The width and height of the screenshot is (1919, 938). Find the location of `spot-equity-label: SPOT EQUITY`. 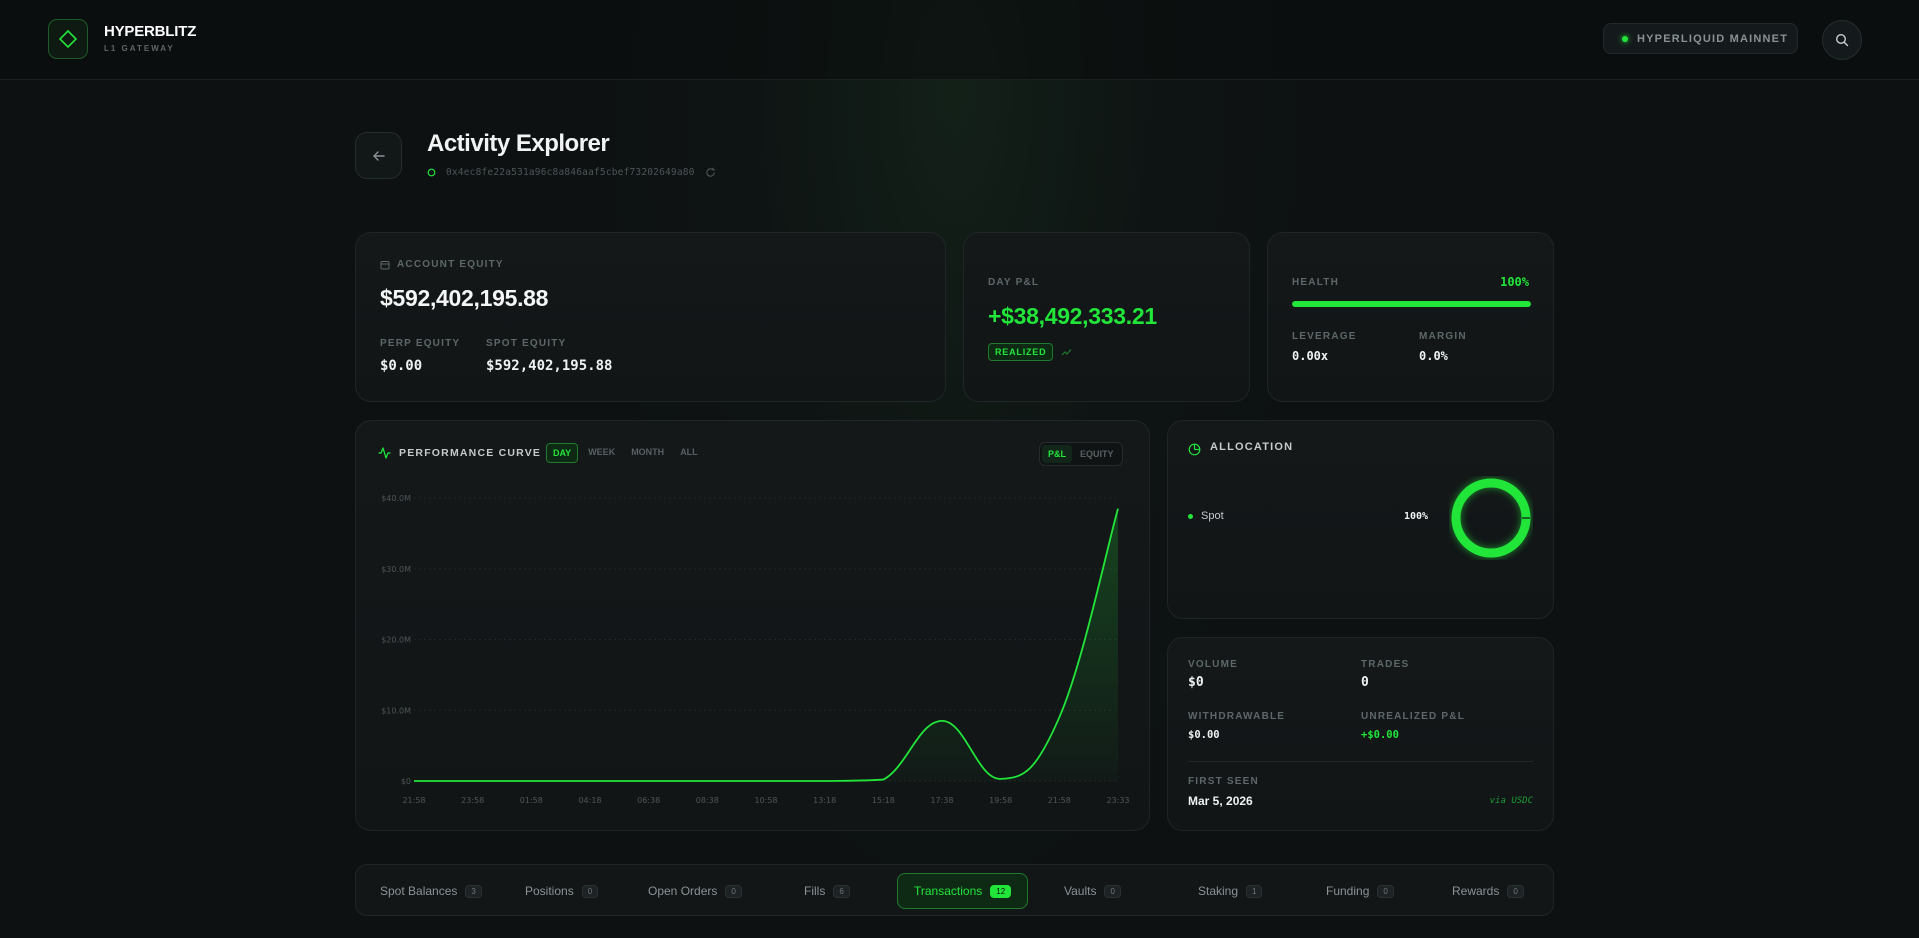

spot-equity-label: SPOT EQUITY is located at coordinates (526, 343).